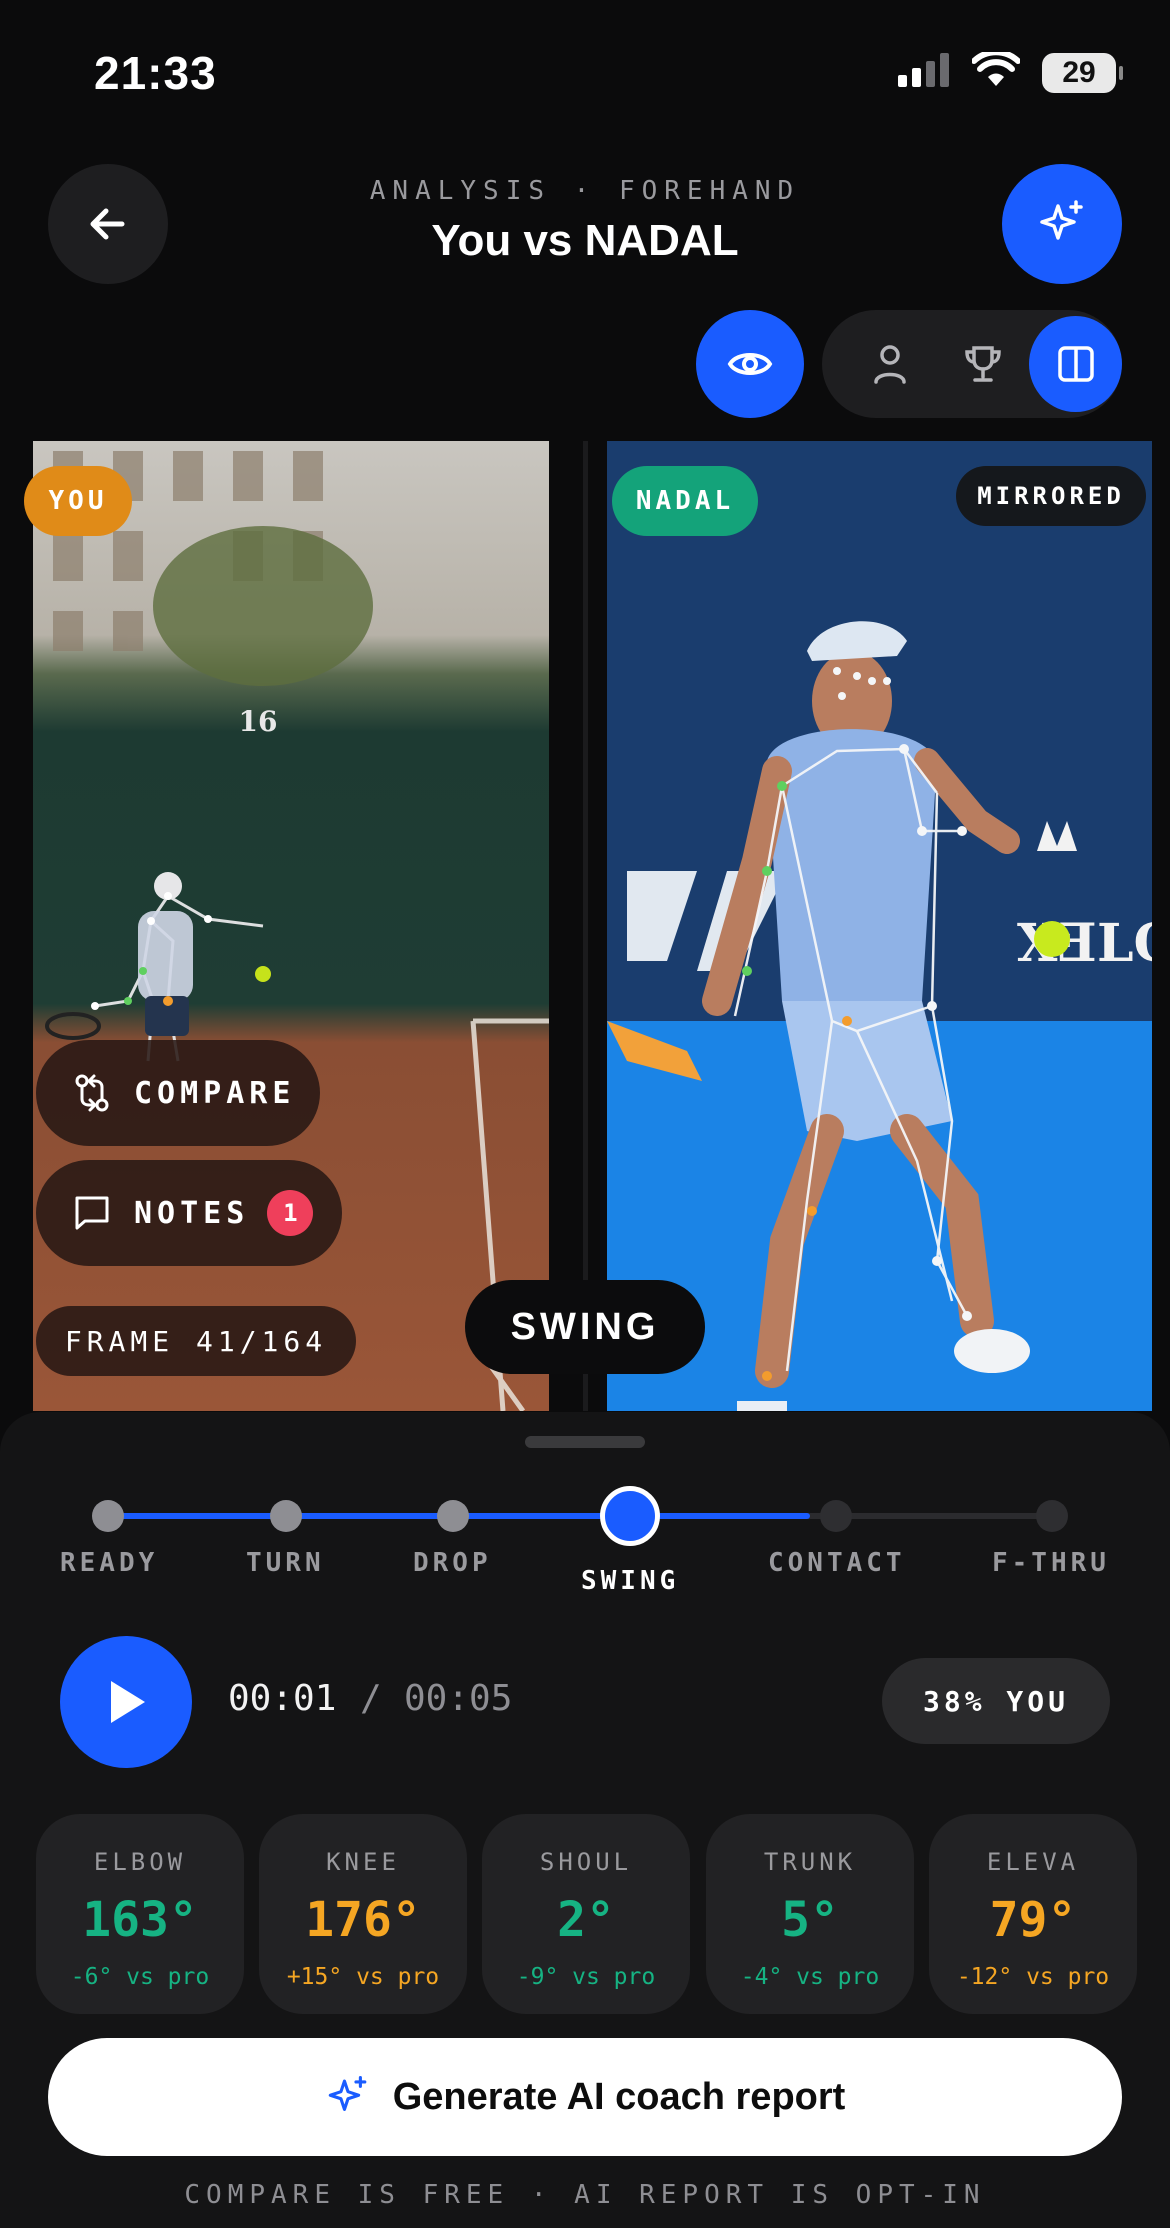  I want to click on metric-value: 79°, so click(1033, 1920).